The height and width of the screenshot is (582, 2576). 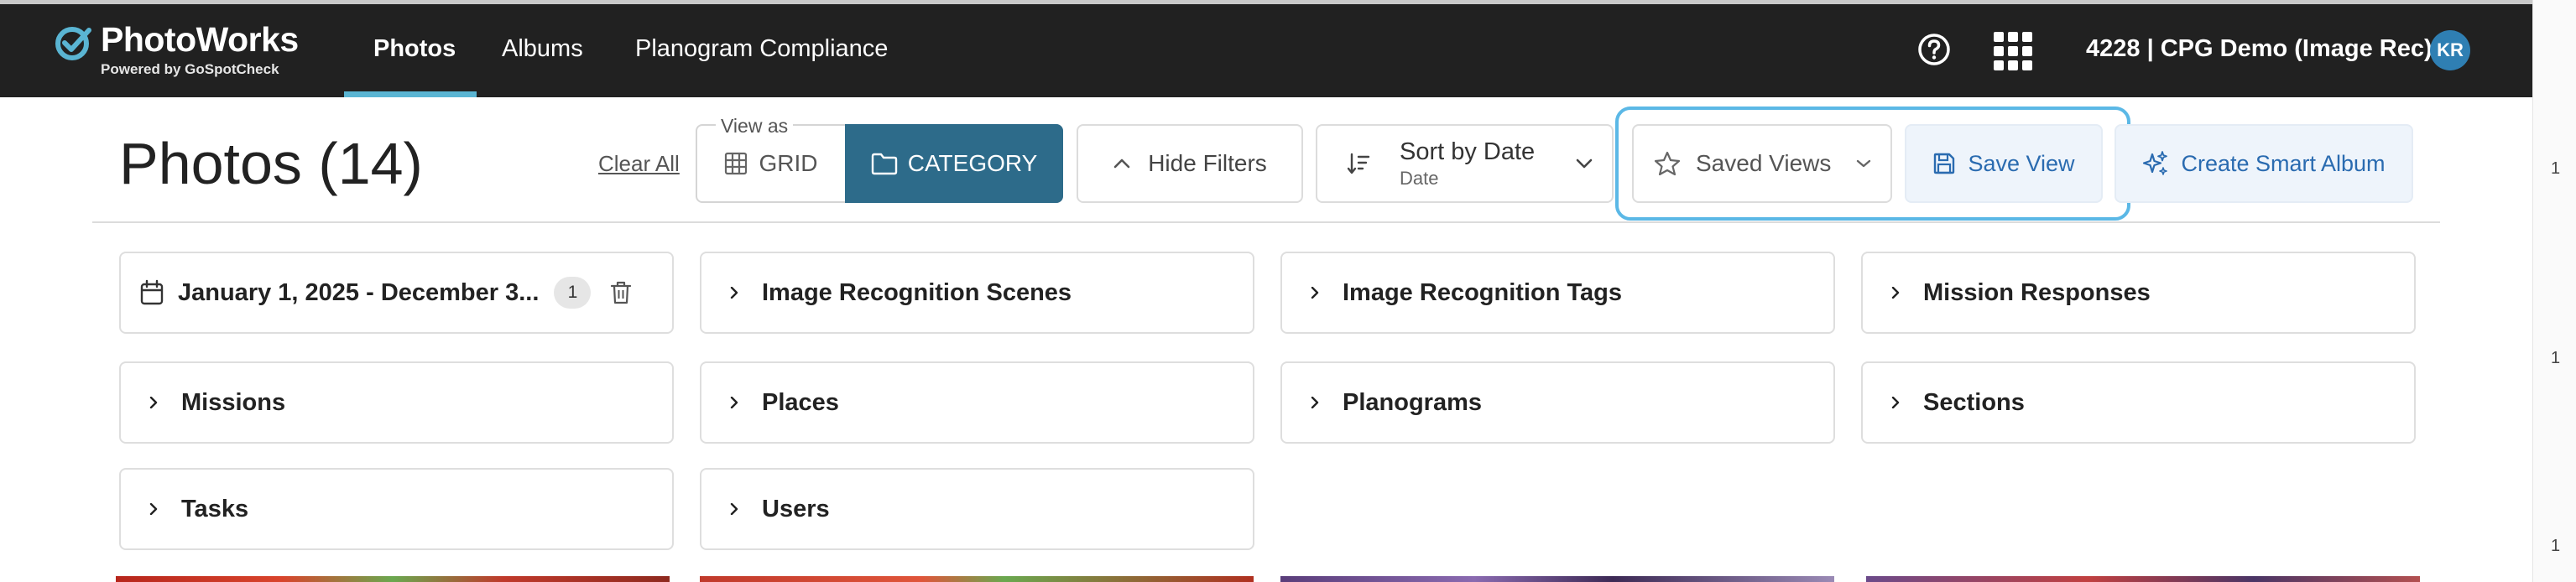 What do you see at coordinates (190, 69) in the screenshot?
I see `brand-tagline: Powered by GoSpotCheck` at bounding box center [190, 69].